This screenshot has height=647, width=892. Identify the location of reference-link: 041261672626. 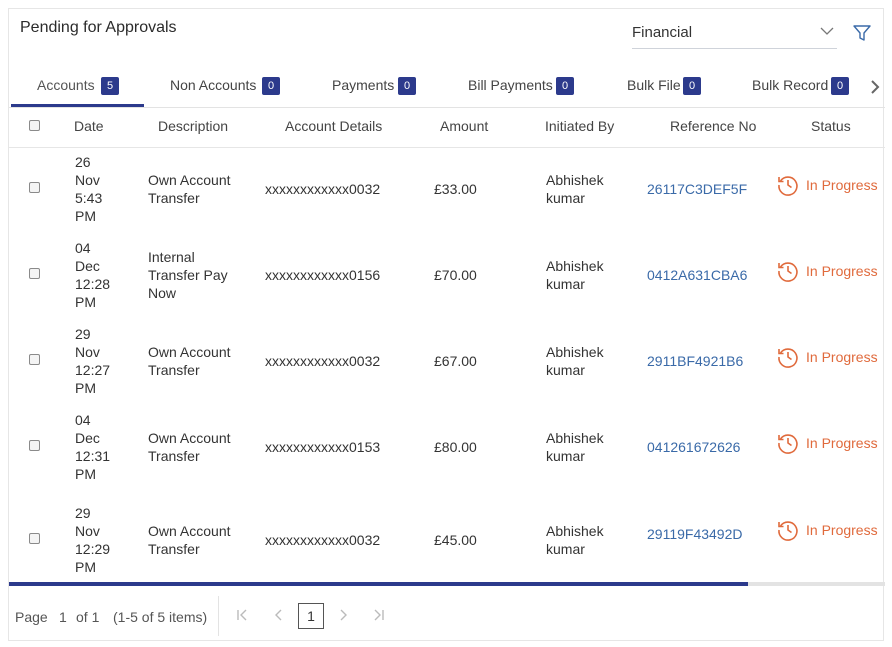
(693, 447).